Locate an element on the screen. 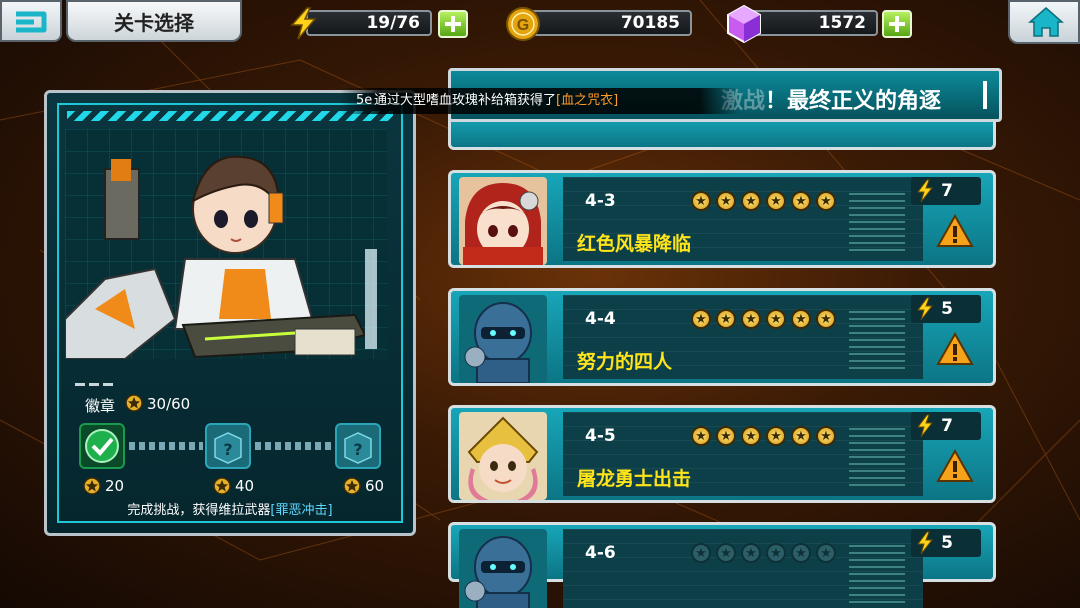 This screenshot has width=1080, height=608. gold-coin-icon: G is located at coordinates (523, 24).